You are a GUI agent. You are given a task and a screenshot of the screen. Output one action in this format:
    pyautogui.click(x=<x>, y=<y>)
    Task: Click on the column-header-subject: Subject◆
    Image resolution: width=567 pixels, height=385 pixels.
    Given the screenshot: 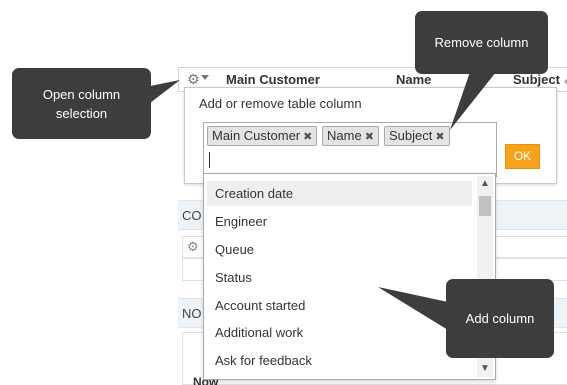 What is the action you would take?
    pyautogui.click(x=540, y=79)
    